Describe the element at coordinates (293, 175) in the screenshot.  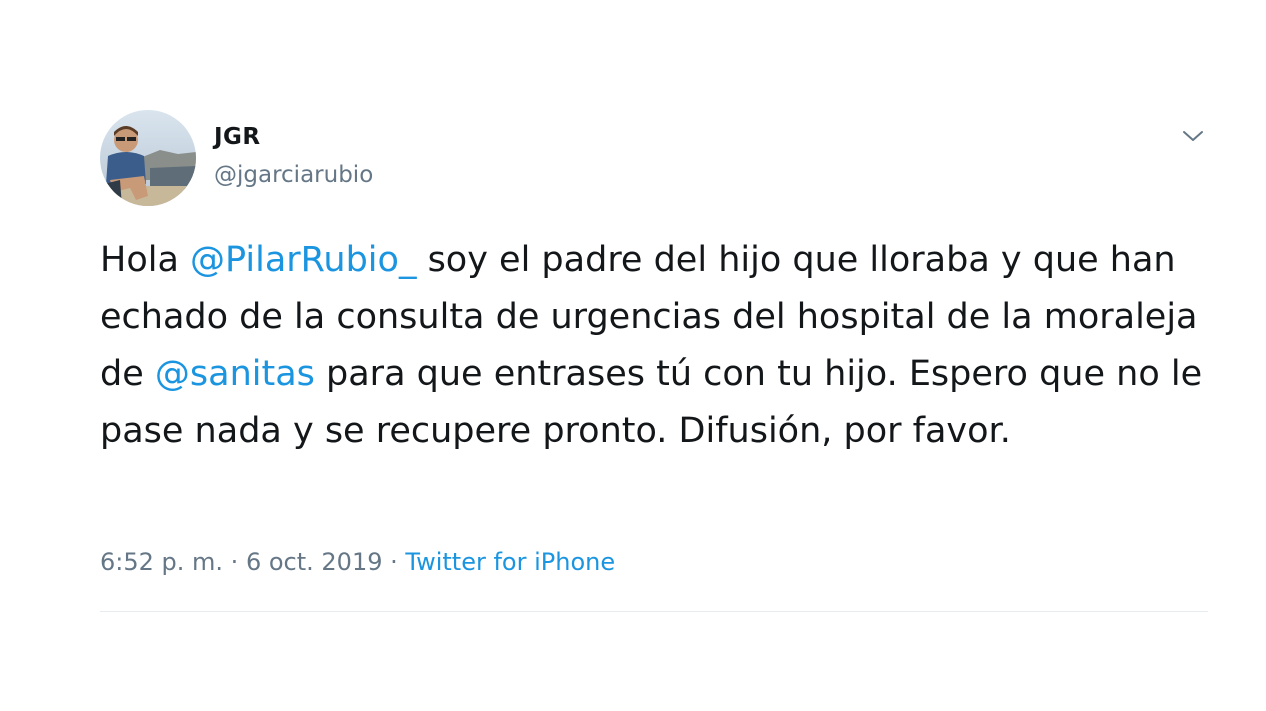
I see `user-handle: @jgarciarubio` at that location.